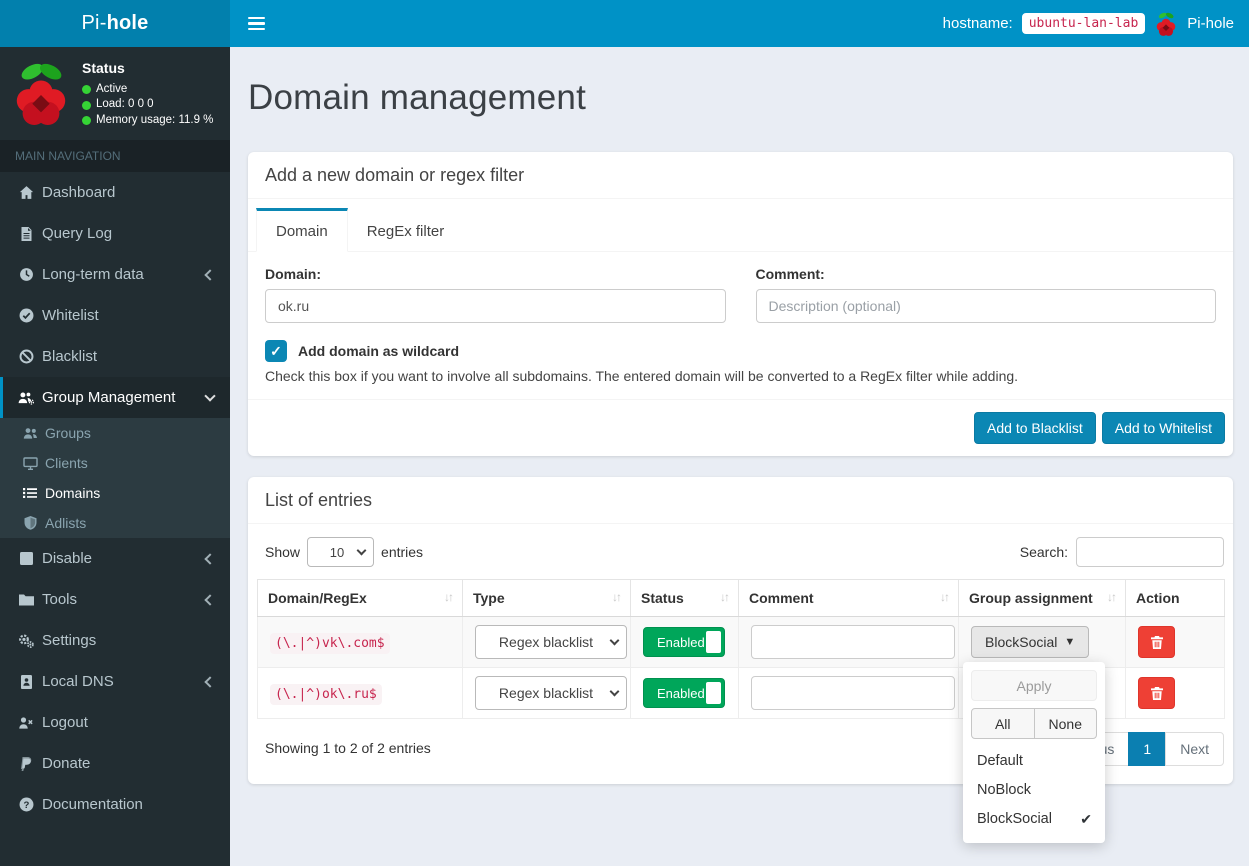 This screenshot has height=866, width=1249. What do you see at coordinates (1030, 642) in the screenshot?
I see `group-assignment-button: BlockSocial ▼` at bounding box center [1030, 642].